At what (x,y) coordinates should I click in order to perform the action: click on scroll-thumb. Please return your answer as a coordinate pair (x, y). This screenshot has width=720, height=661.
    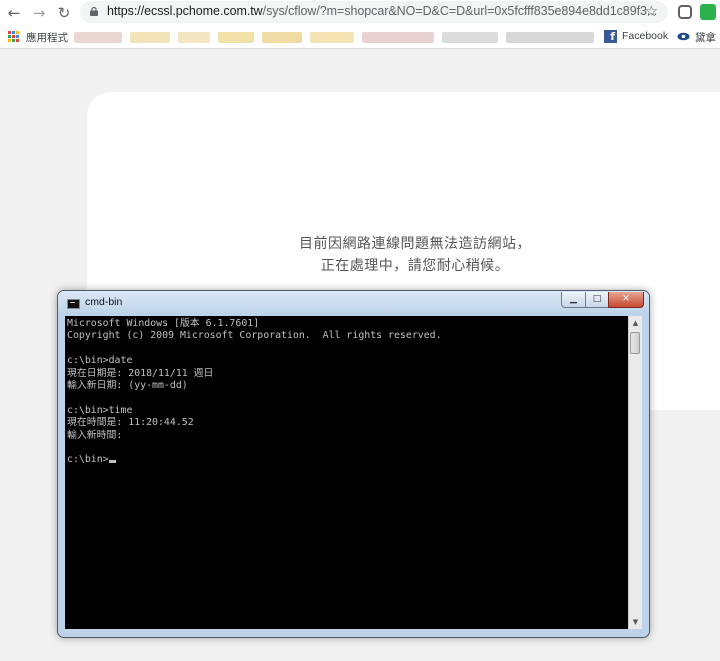
    Looking at the image, I should click on (635, 343).